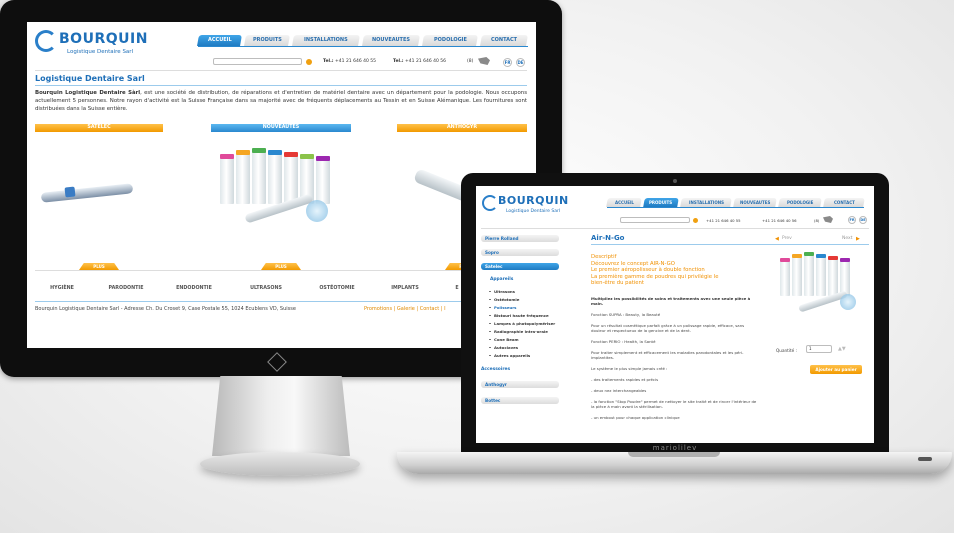 This screenshot has width=954, height=533. Describe the element at coordinates (281, 266) in the screenshot. I see `nouveautes-plus-tab: PLUS` at that location.